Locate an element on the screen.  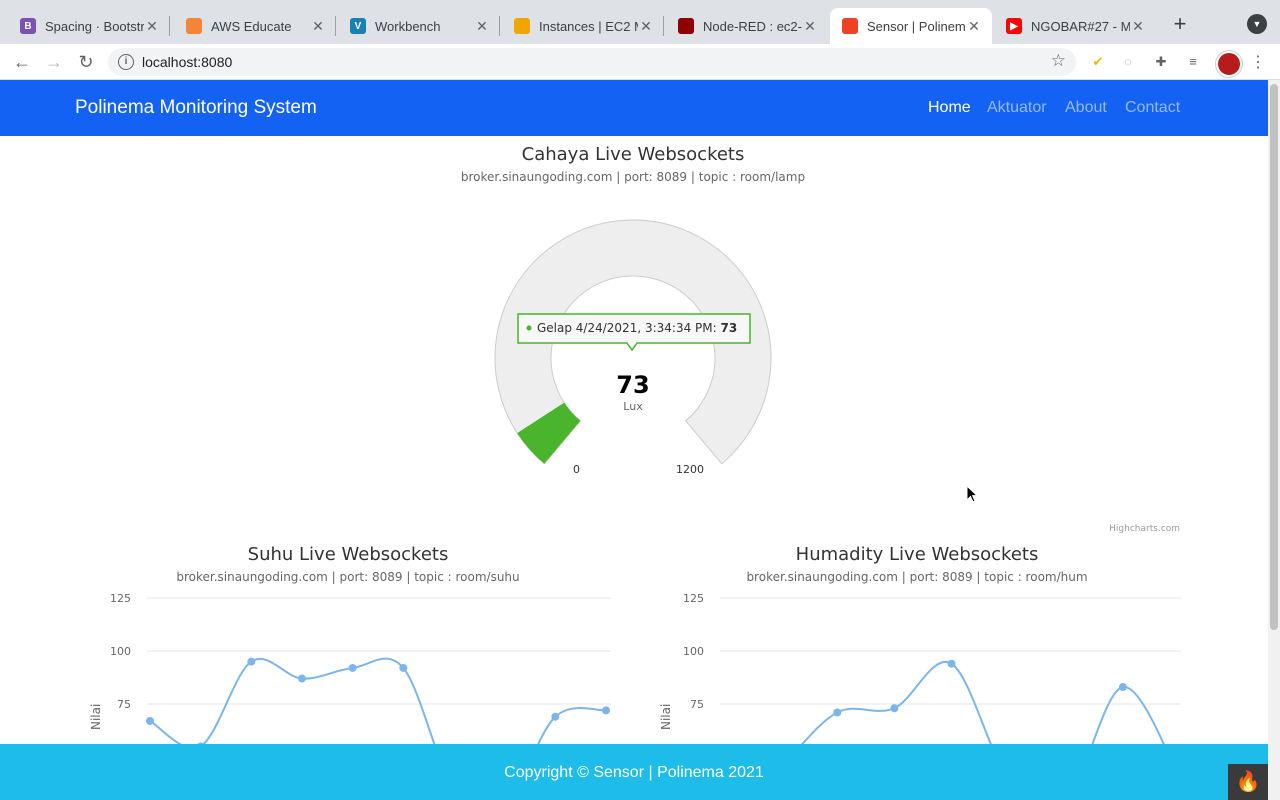
extensions-puzzle-icon: ✚ is located at coordinates (1161, 62).